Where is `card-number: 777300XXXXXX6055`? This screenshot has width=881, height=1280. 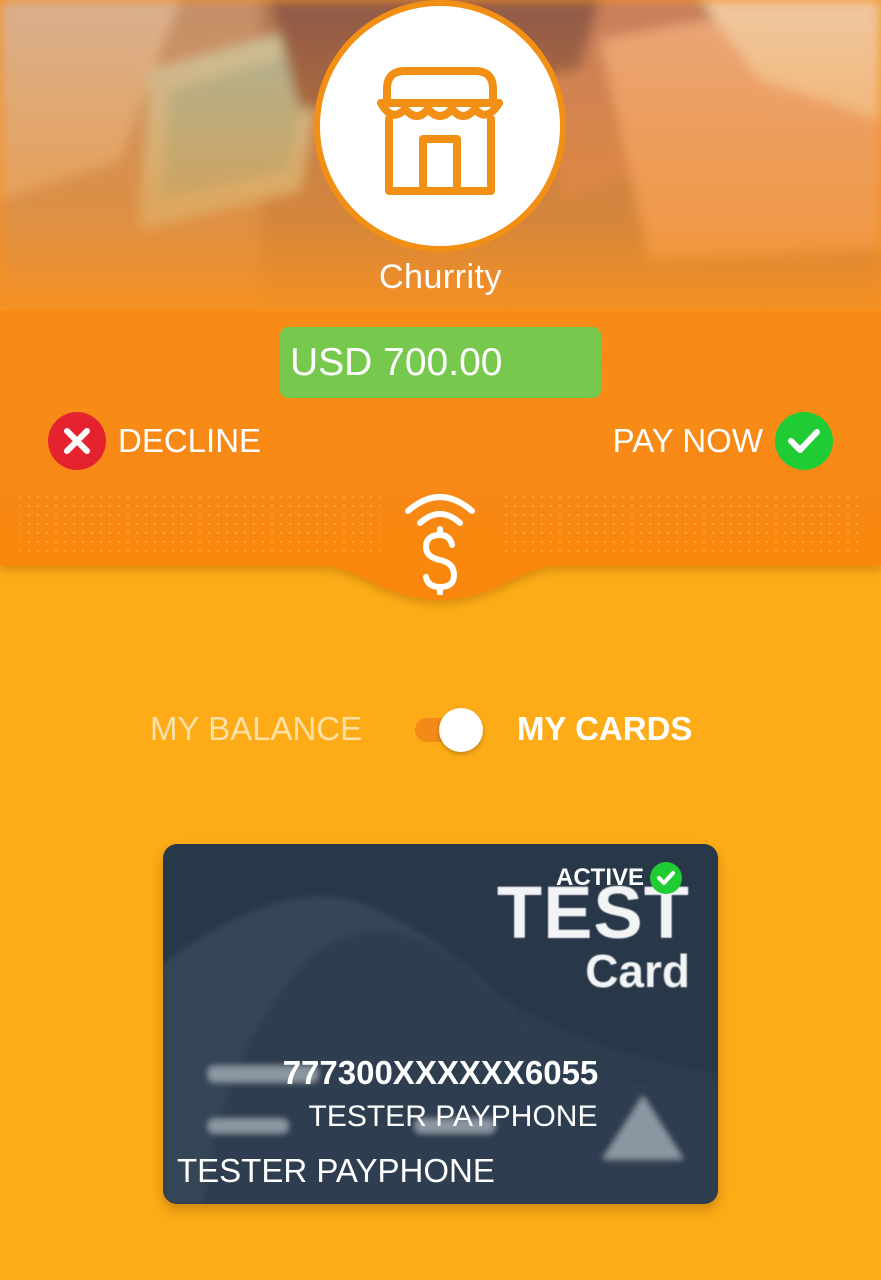 card-number: 777300XXXXXX6055 is located at coordinates (440, 1072).